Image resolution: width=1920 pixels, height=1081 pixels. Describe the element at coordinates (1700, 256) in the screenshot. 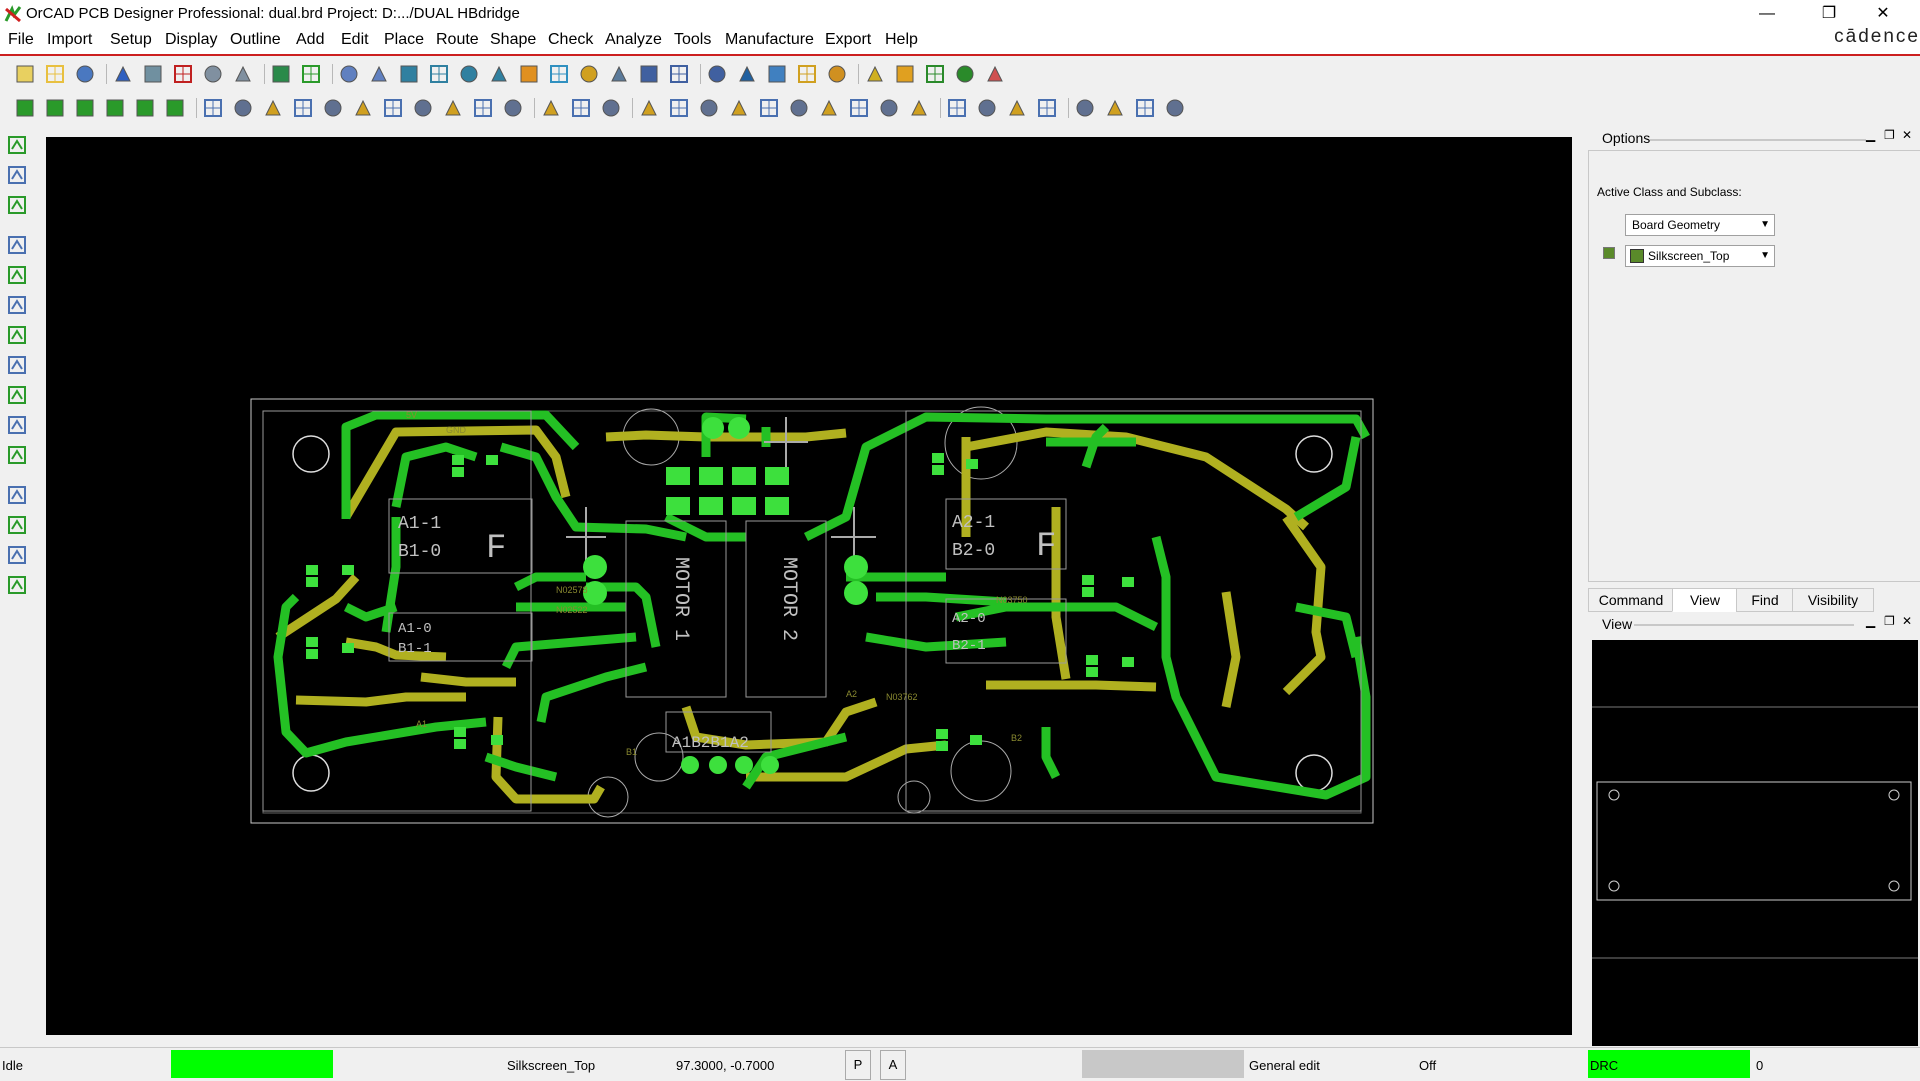

I see `subclass-dropdown: Silkscreen_Top ▼` at that location.